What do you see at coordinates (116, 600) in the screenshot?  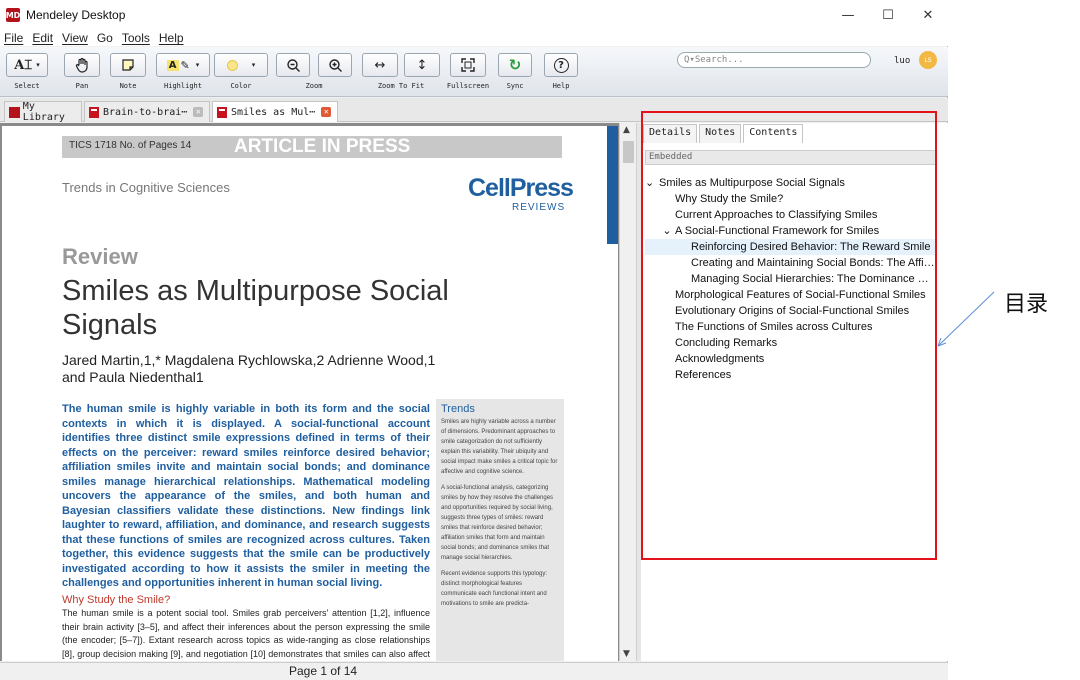 I see `section-heading: Why Study the Smile?` at bounding box center [116, 600].